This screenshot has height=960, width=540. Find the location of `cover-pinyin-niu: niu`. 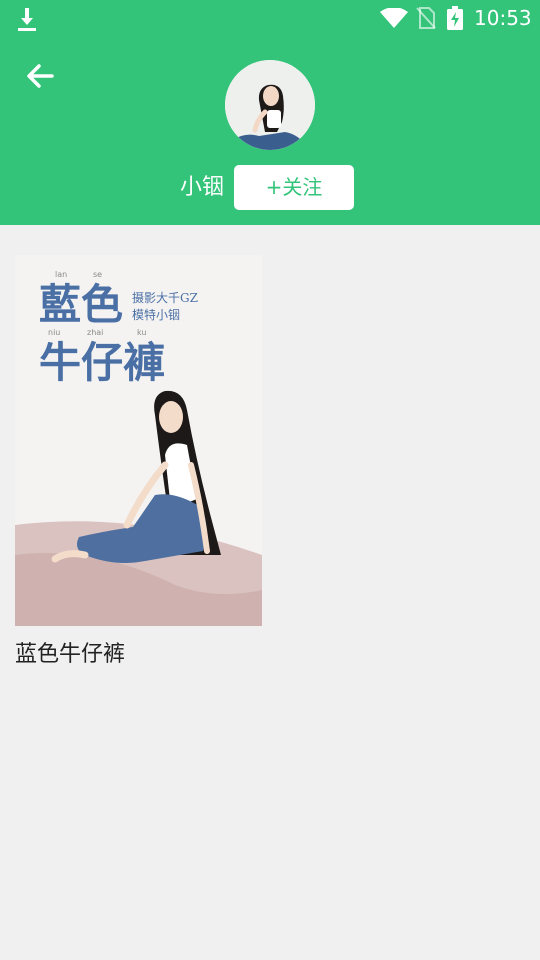

cover-pinyin-niu: niu is located at coordinates (54, 332).